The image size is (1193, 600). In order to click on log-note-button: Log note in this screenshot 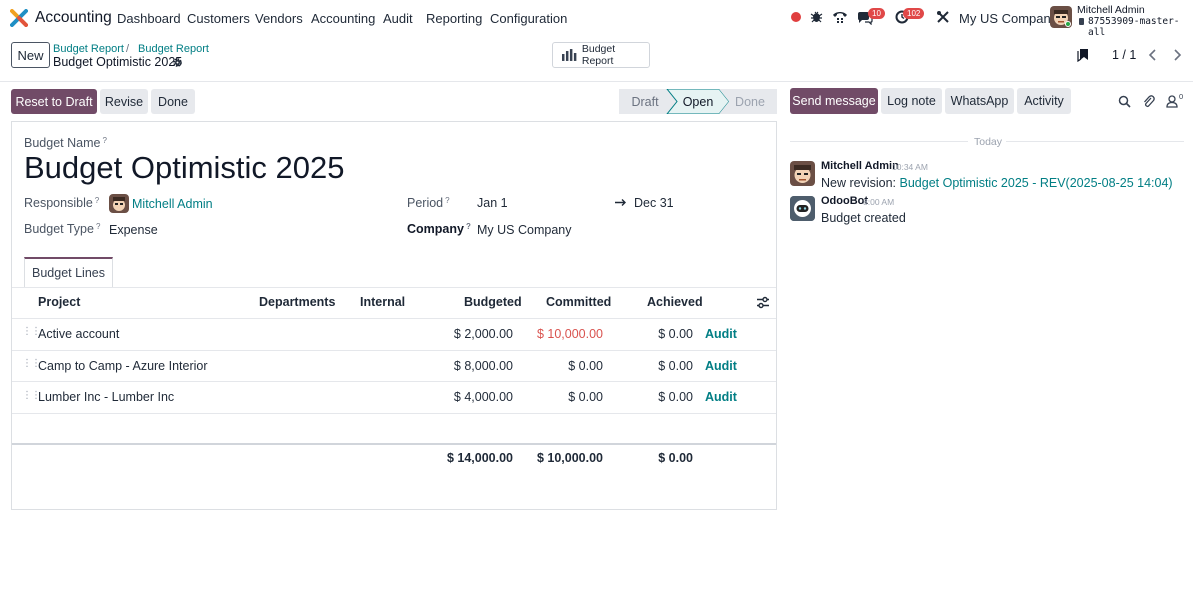, I will do `click(911, 101)`.